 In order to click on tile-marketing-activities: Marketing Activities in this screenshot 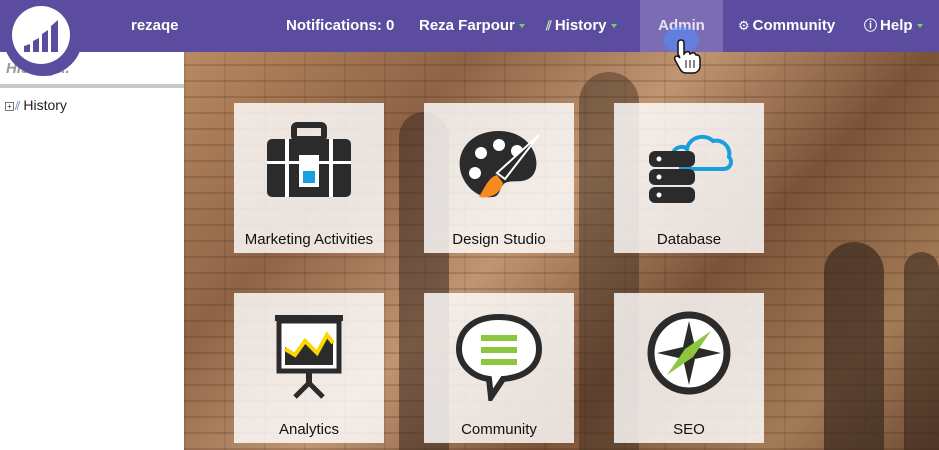, I will do `click(309, 178)`.